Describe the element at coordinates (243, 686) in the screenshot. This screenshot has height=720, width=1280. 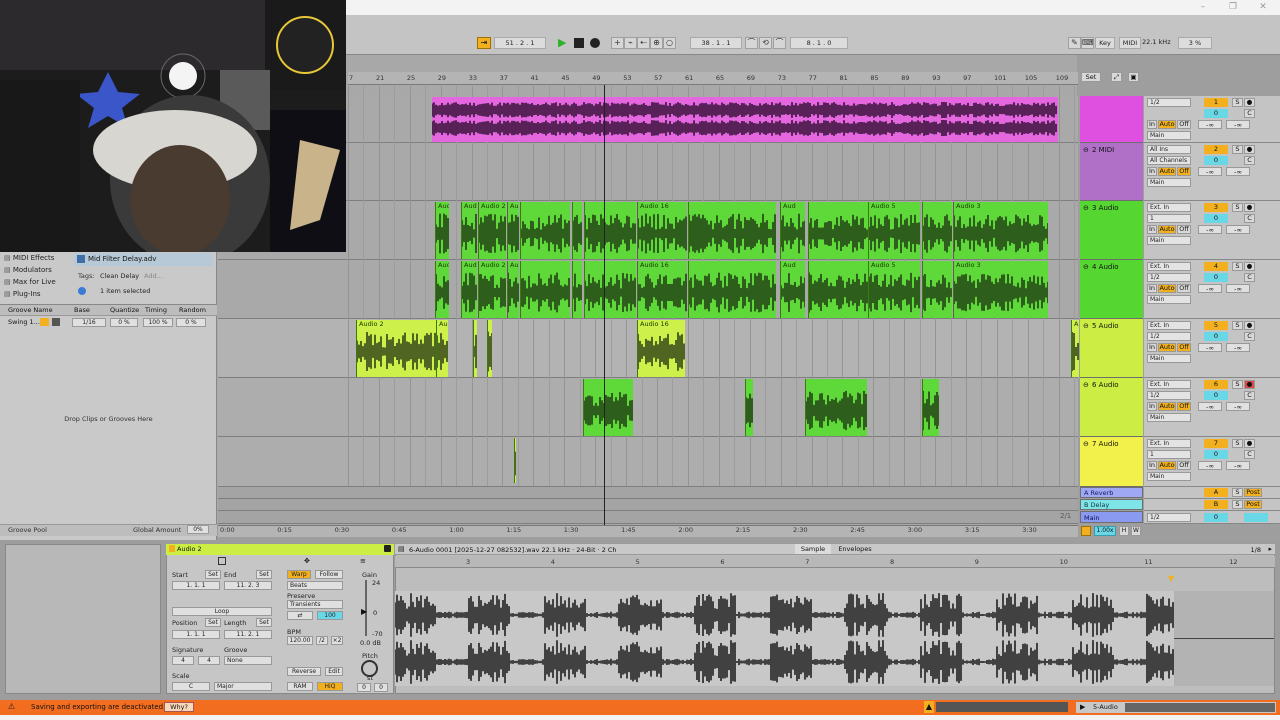
I see `scale-mode: Major` at that location.